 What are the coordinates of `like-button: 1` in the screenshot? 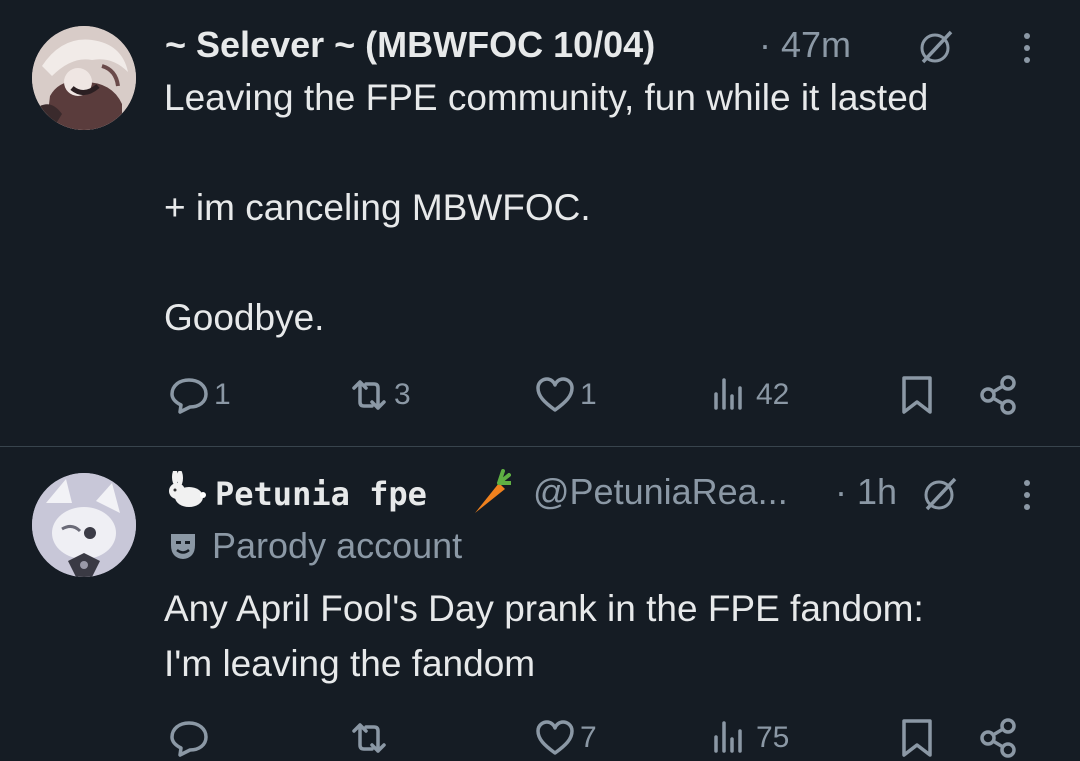 It's located at (565, 395).